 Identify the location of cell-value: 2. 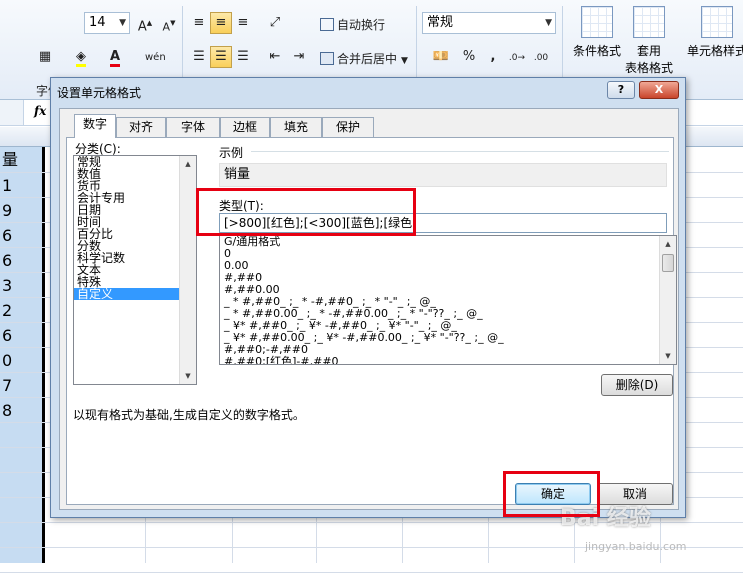
(21, 310).